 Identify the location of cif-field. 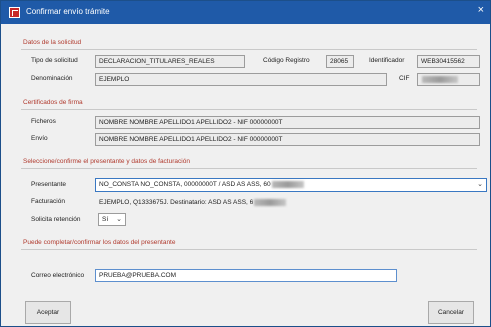
(448, 79).